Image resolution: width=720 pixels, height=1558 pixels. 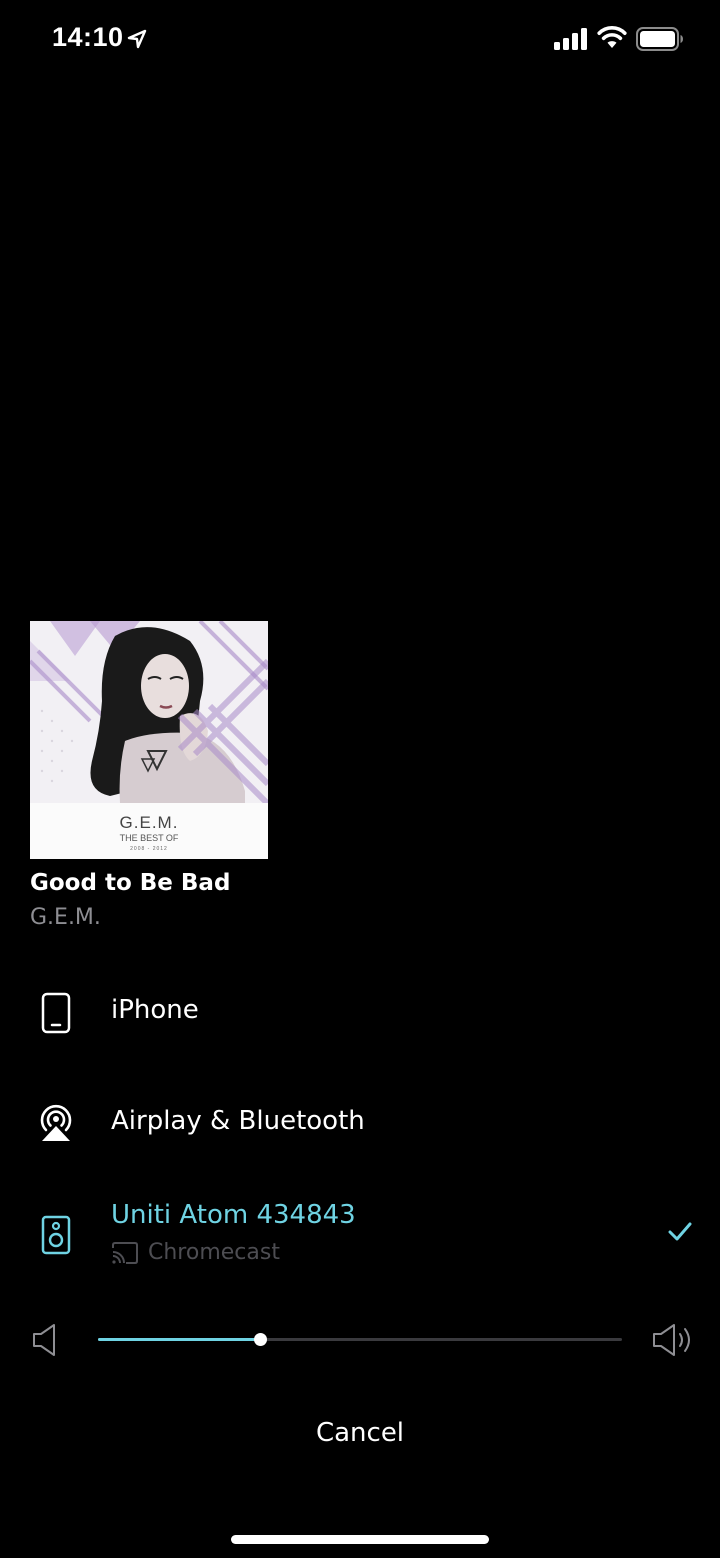 What do you see at coordinates (360, 1539) in the screenshot?
I see `home-indicator` at bounding box center [360, 1539].